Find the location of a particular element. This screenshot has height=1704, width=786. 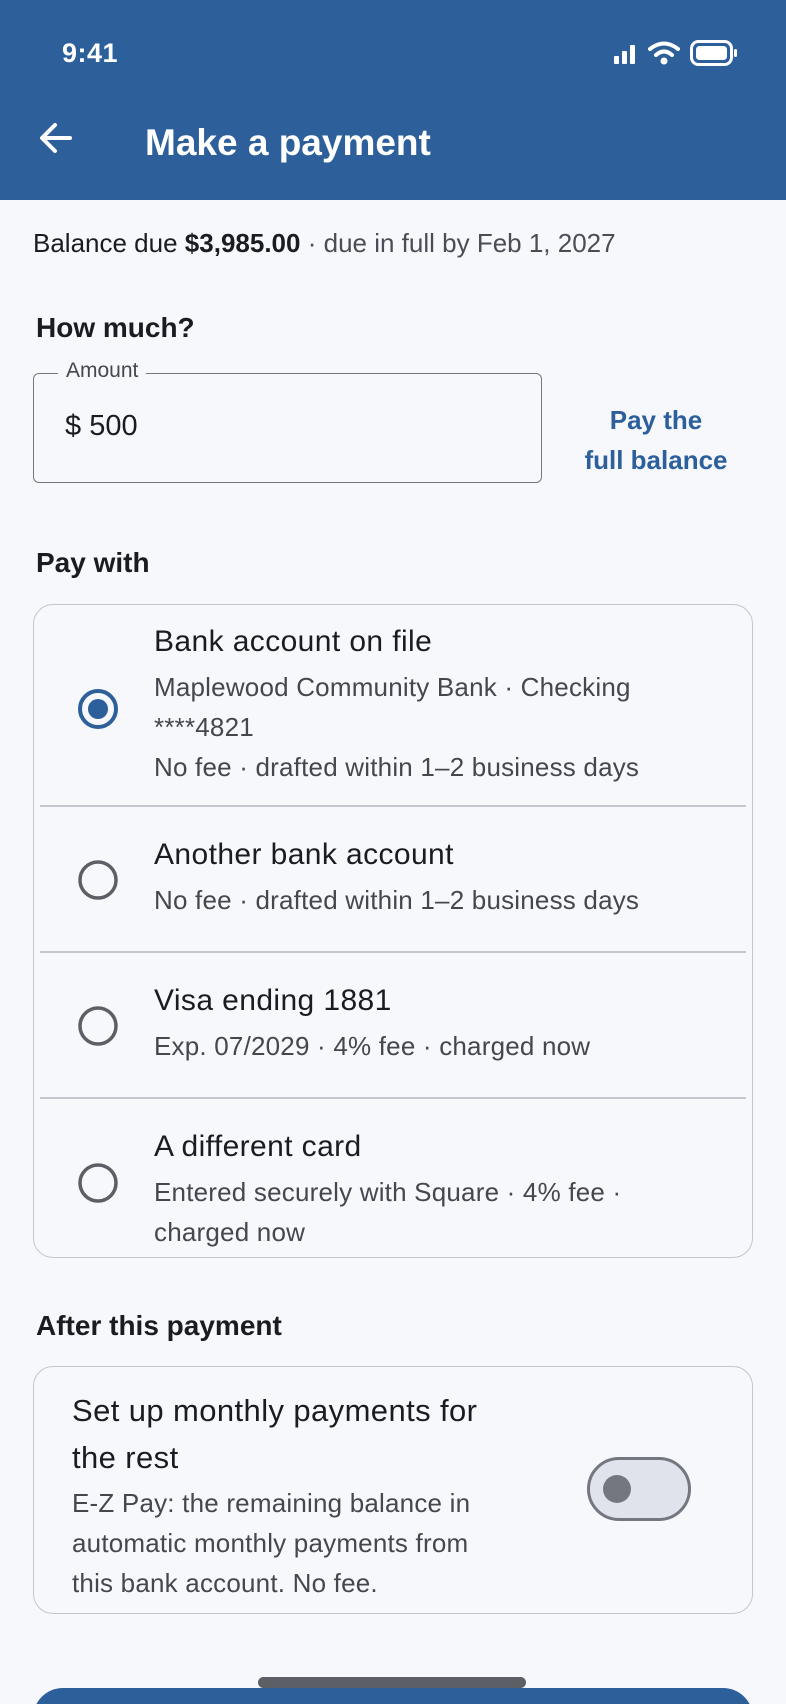

pay-with-heading: Pay with is located at coordinates (93, 562).